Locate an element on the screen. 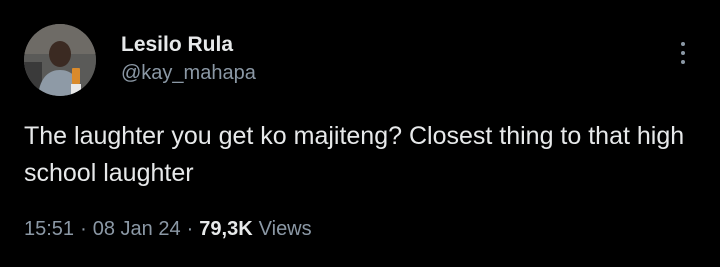 This screenshot has width=720, height=267. tweet-time: 15:51 is located at coordinates (49, 229).